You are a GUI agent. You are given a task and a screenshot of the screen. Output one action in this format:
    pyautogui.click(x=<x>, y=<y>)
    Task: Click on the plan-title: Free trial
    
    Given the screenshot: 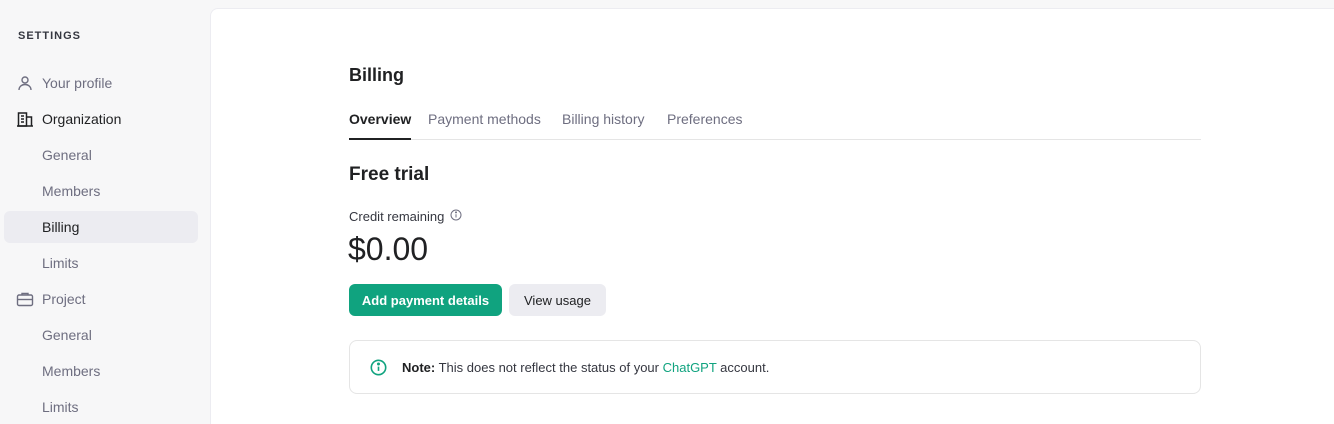 What is the action you would take?
    pyautogui.click(x=389, y=174)
    